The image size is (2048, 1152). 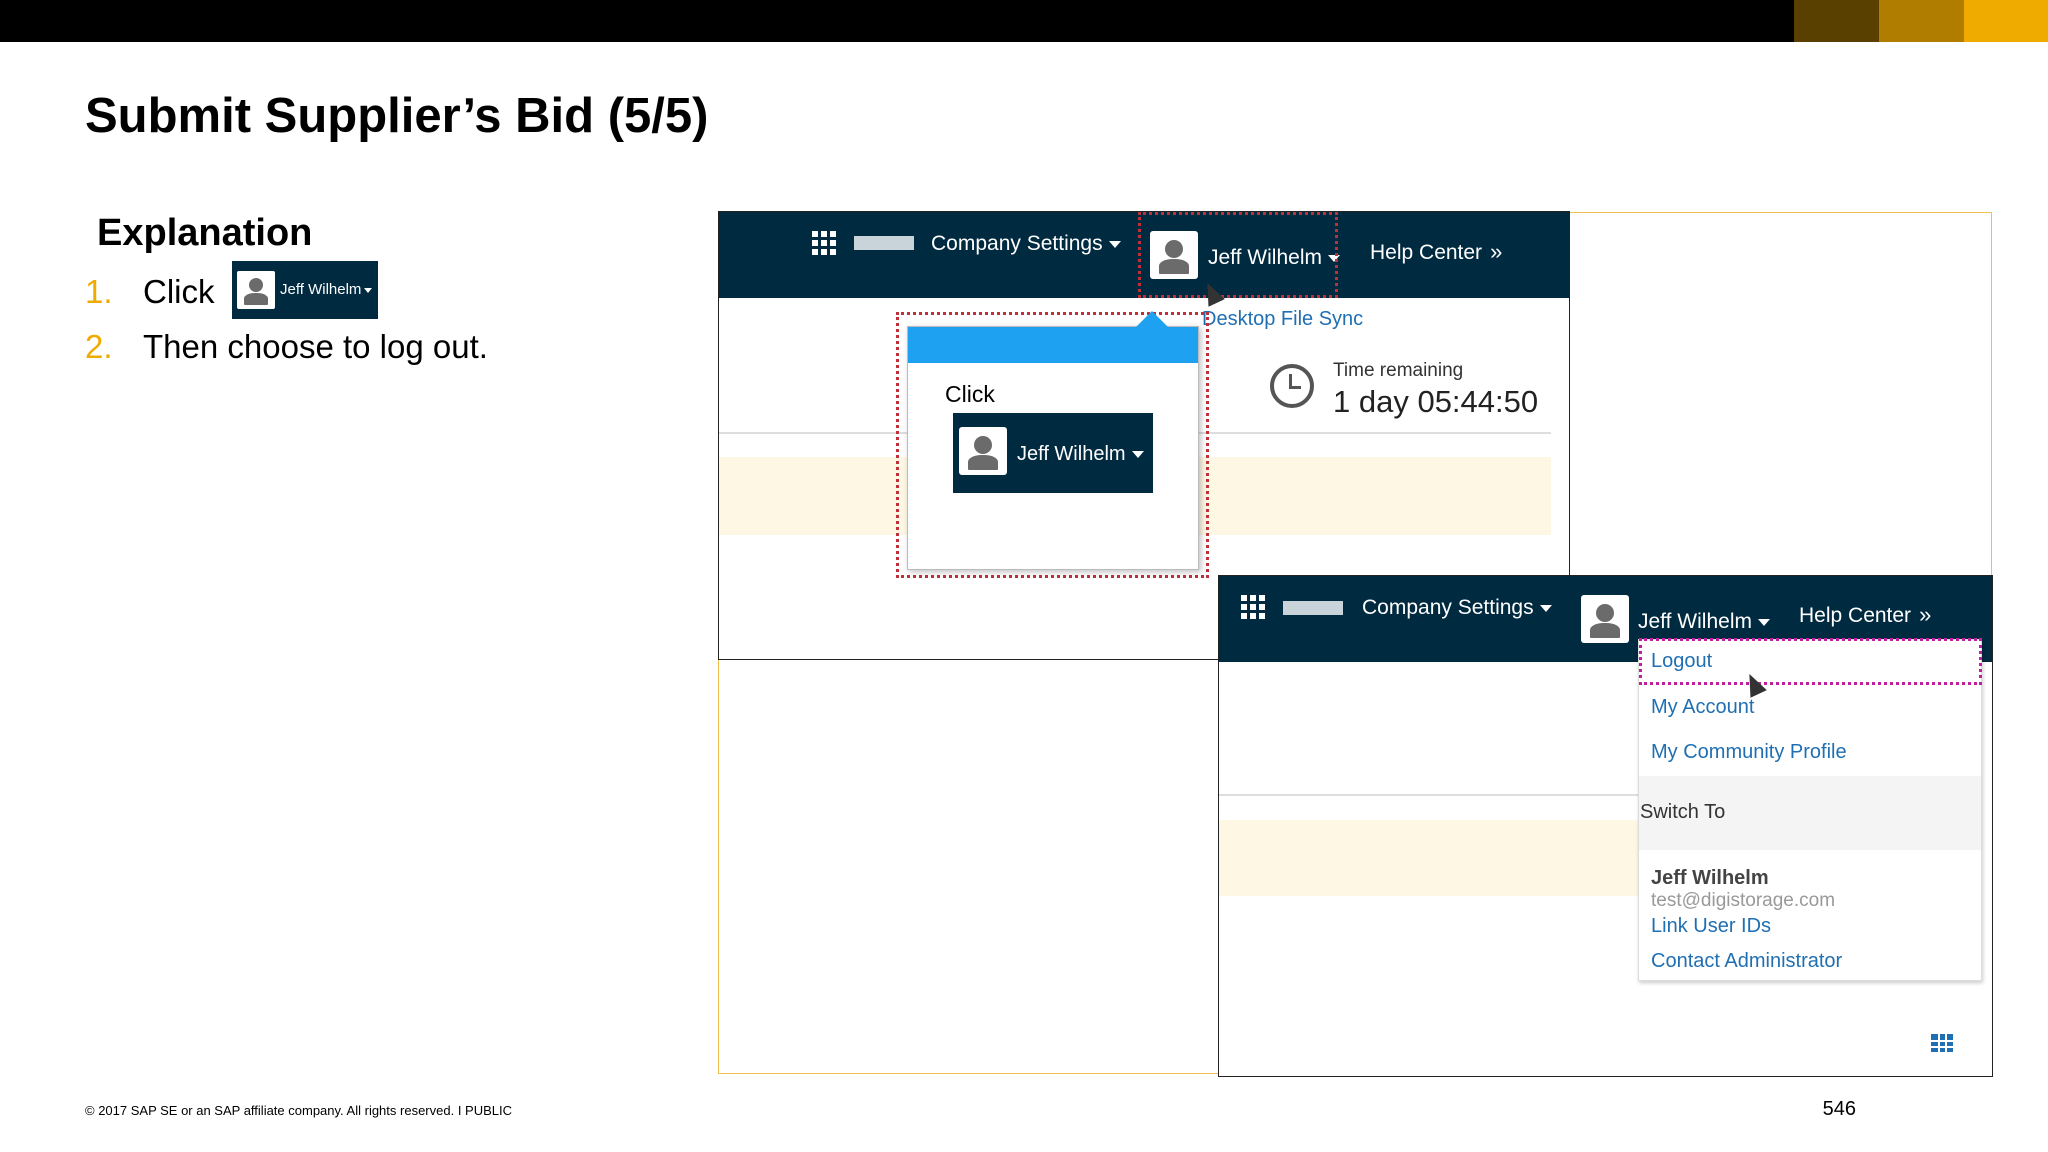 I want to click on slide-title: Submit Supplier’s Bid (5/5), so click(x=397, y=116).